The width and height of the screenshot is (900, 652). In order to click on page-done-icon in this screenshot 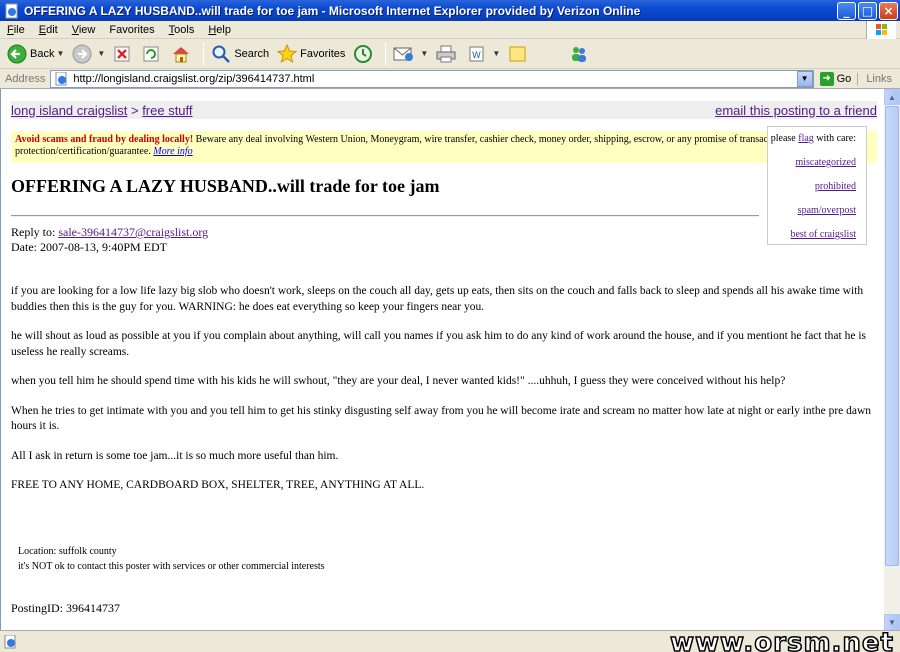, I will do `click(10, 641)`.